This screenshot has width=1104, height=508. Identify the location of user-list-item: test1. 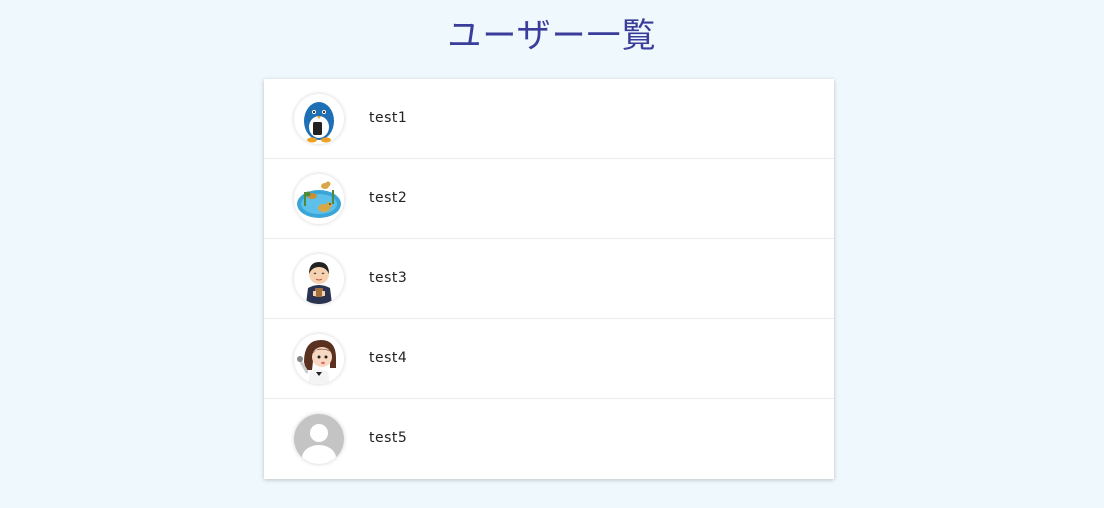
(549, 119).